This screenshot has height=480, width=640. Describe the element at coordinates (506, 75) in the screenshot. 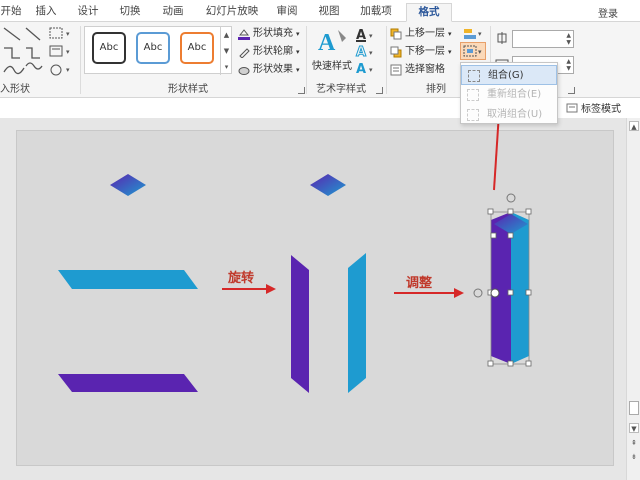

I see `menu-item-group-label: 组合(G)` at that location.